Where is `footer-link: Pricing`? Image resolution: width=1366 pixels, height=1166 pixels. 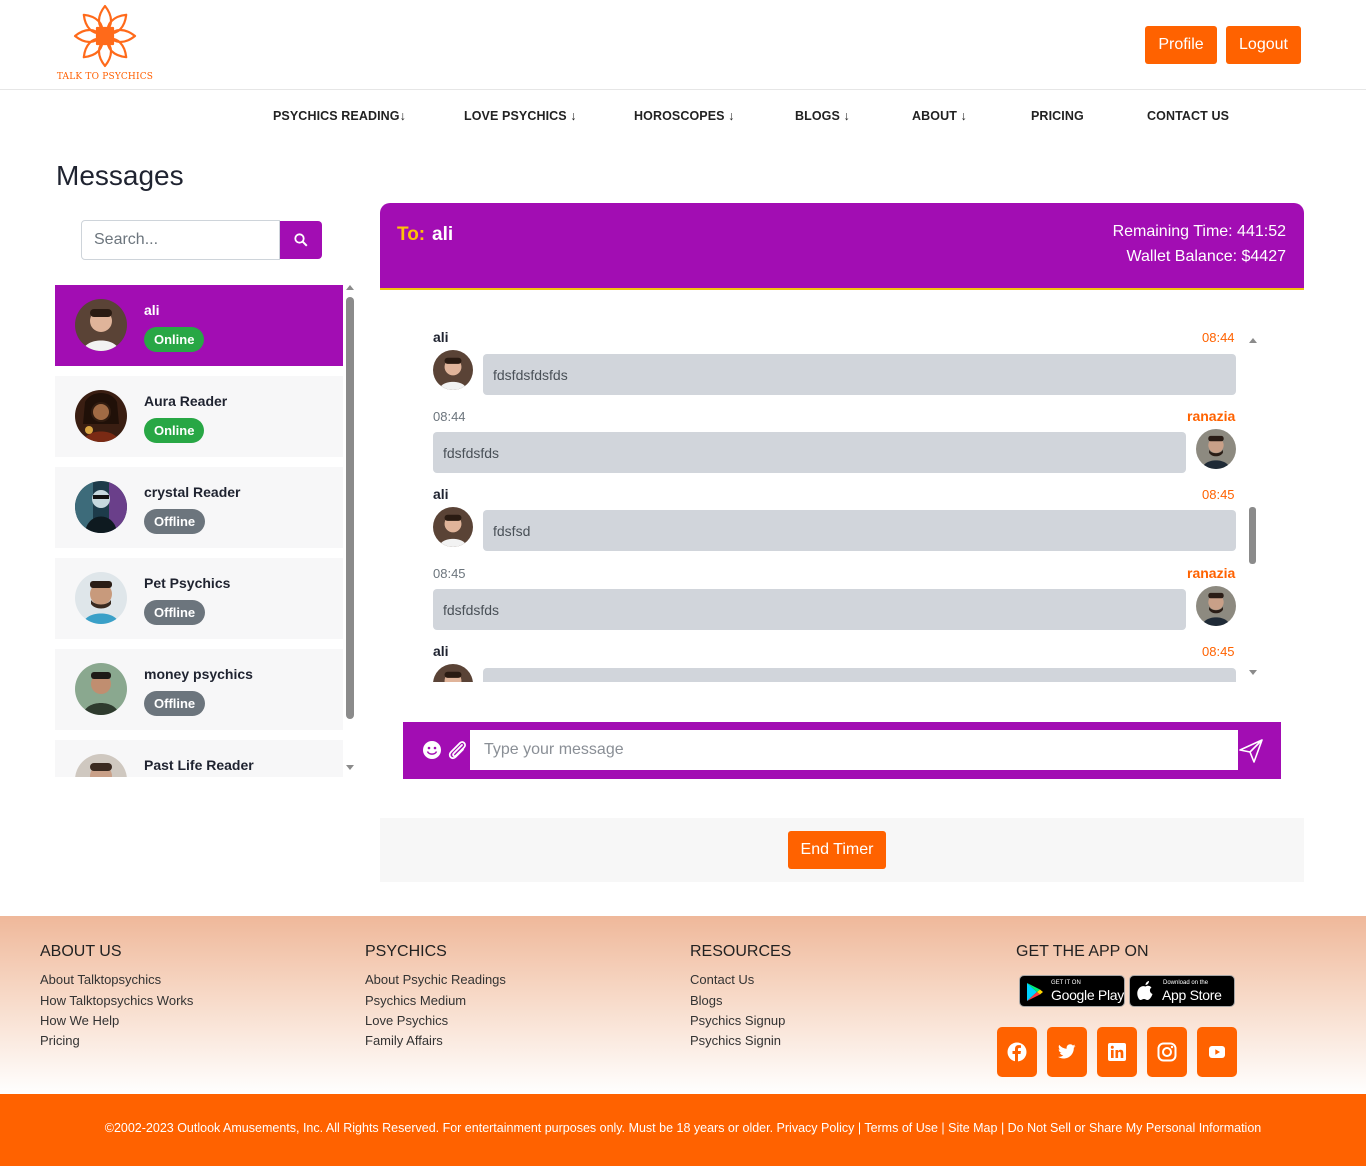 footer-link: Pricing is located at coordinates (60, 1040).